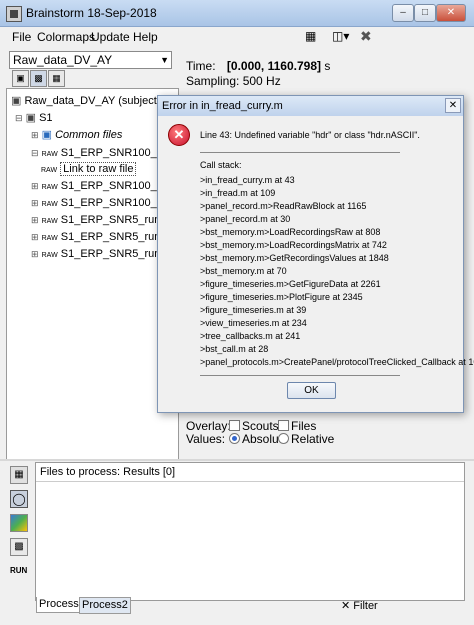 This screenshot has width=474, height=625. I want to click on functional-view-icon: ▣, so click(20, 78).